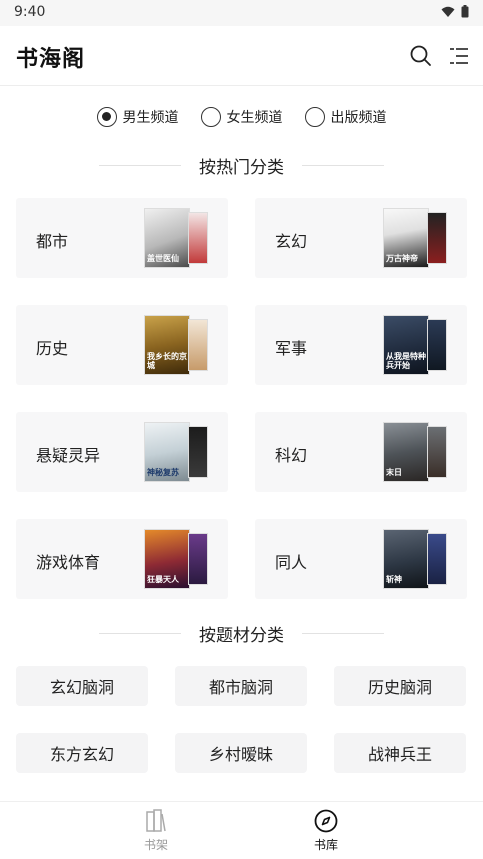 The height and width of the screenshot is (859, 483). What do you see at coordinates (254, 118) in the screenshot?
I see `channel-label: 女生频道` at bounding box center [254, 118].